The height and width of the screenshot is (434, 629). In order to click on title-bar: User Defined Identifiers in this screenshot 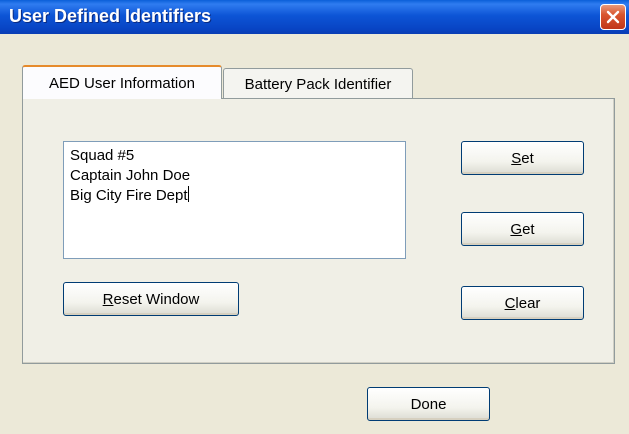, I will do `click(314, 17)`.